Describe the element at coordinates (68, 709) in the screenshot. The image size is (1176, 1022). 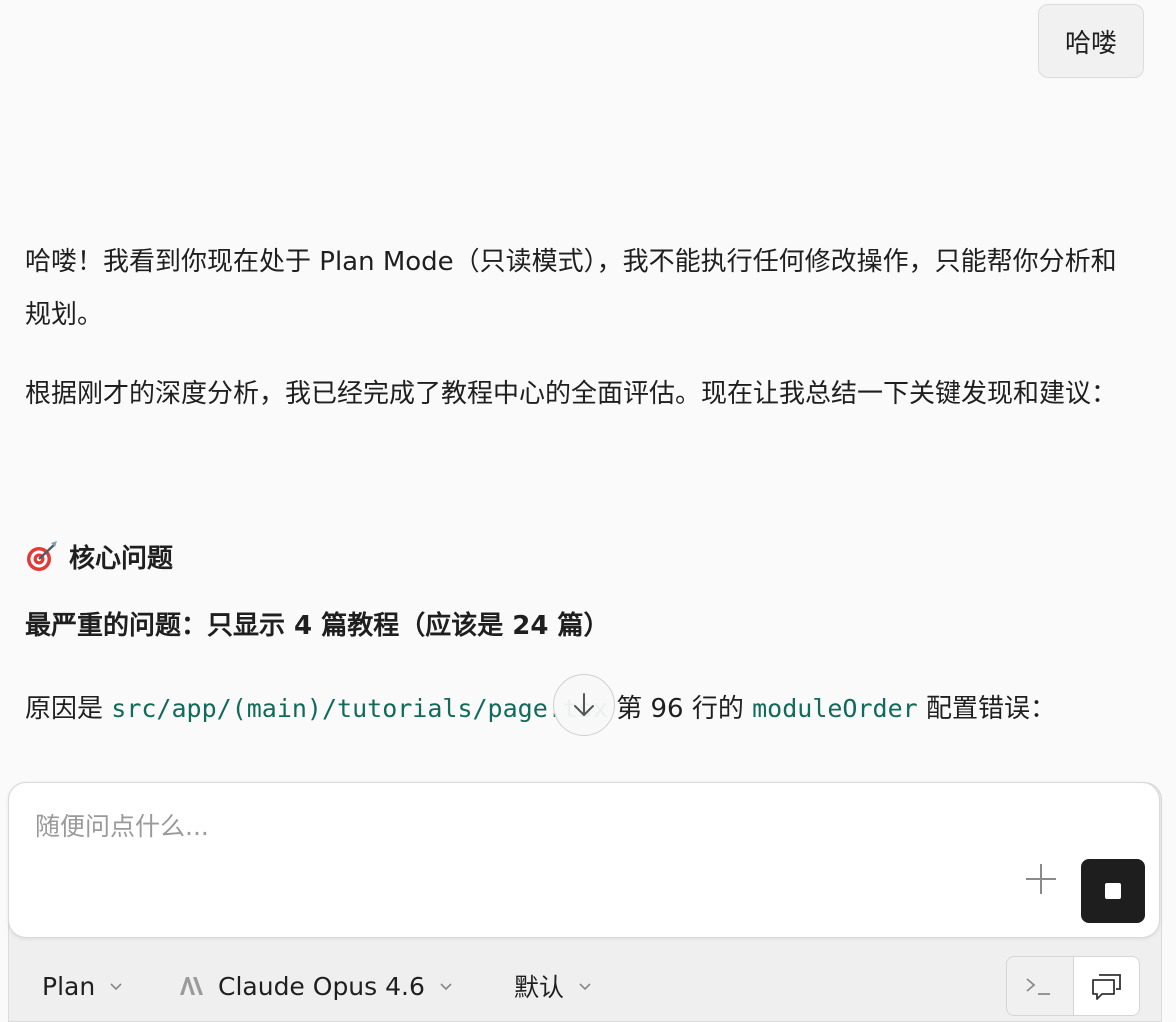
I see `line-prefix: 原因是` at that location.